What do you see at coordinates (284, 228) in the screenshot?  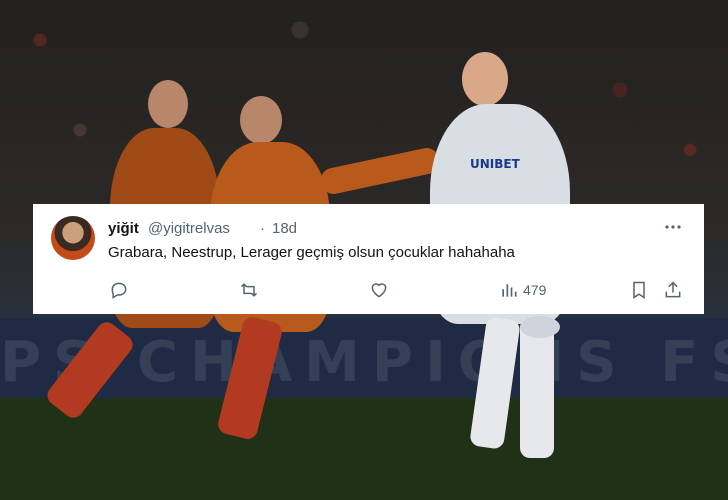 I see `tweet-timestamp: 18d` at bounding box center [284, 228].